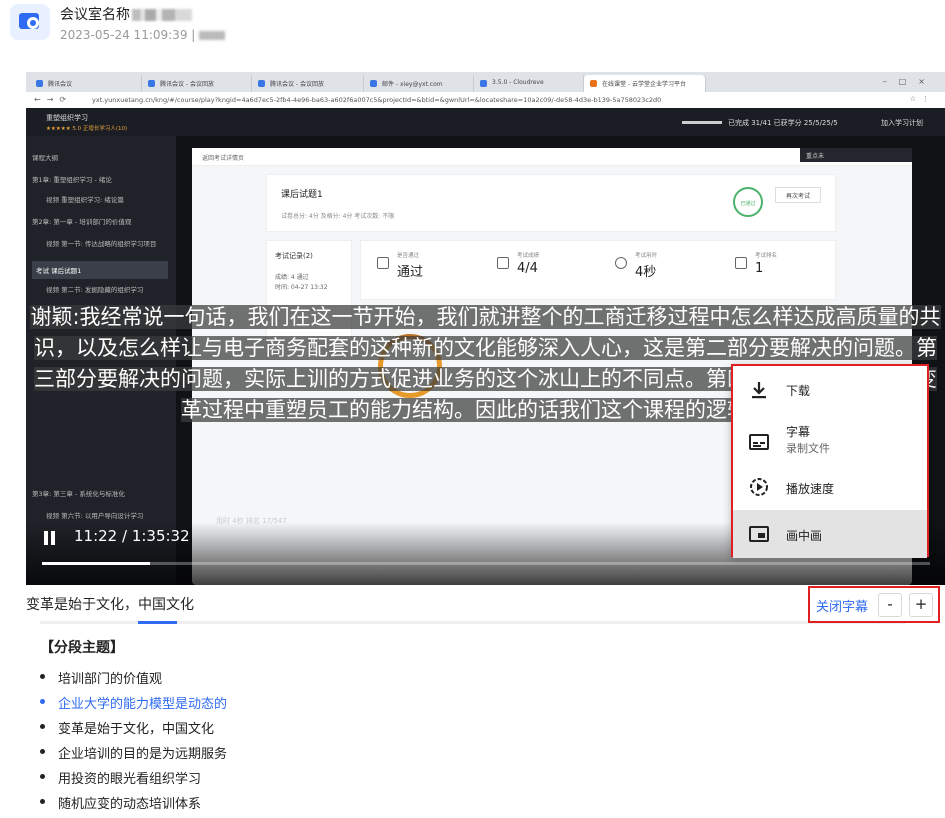  Describe the element at coordinates (133, 755) in the screenshot. I see `topic-item: 企业培训的目的是为远期服务` at that location.